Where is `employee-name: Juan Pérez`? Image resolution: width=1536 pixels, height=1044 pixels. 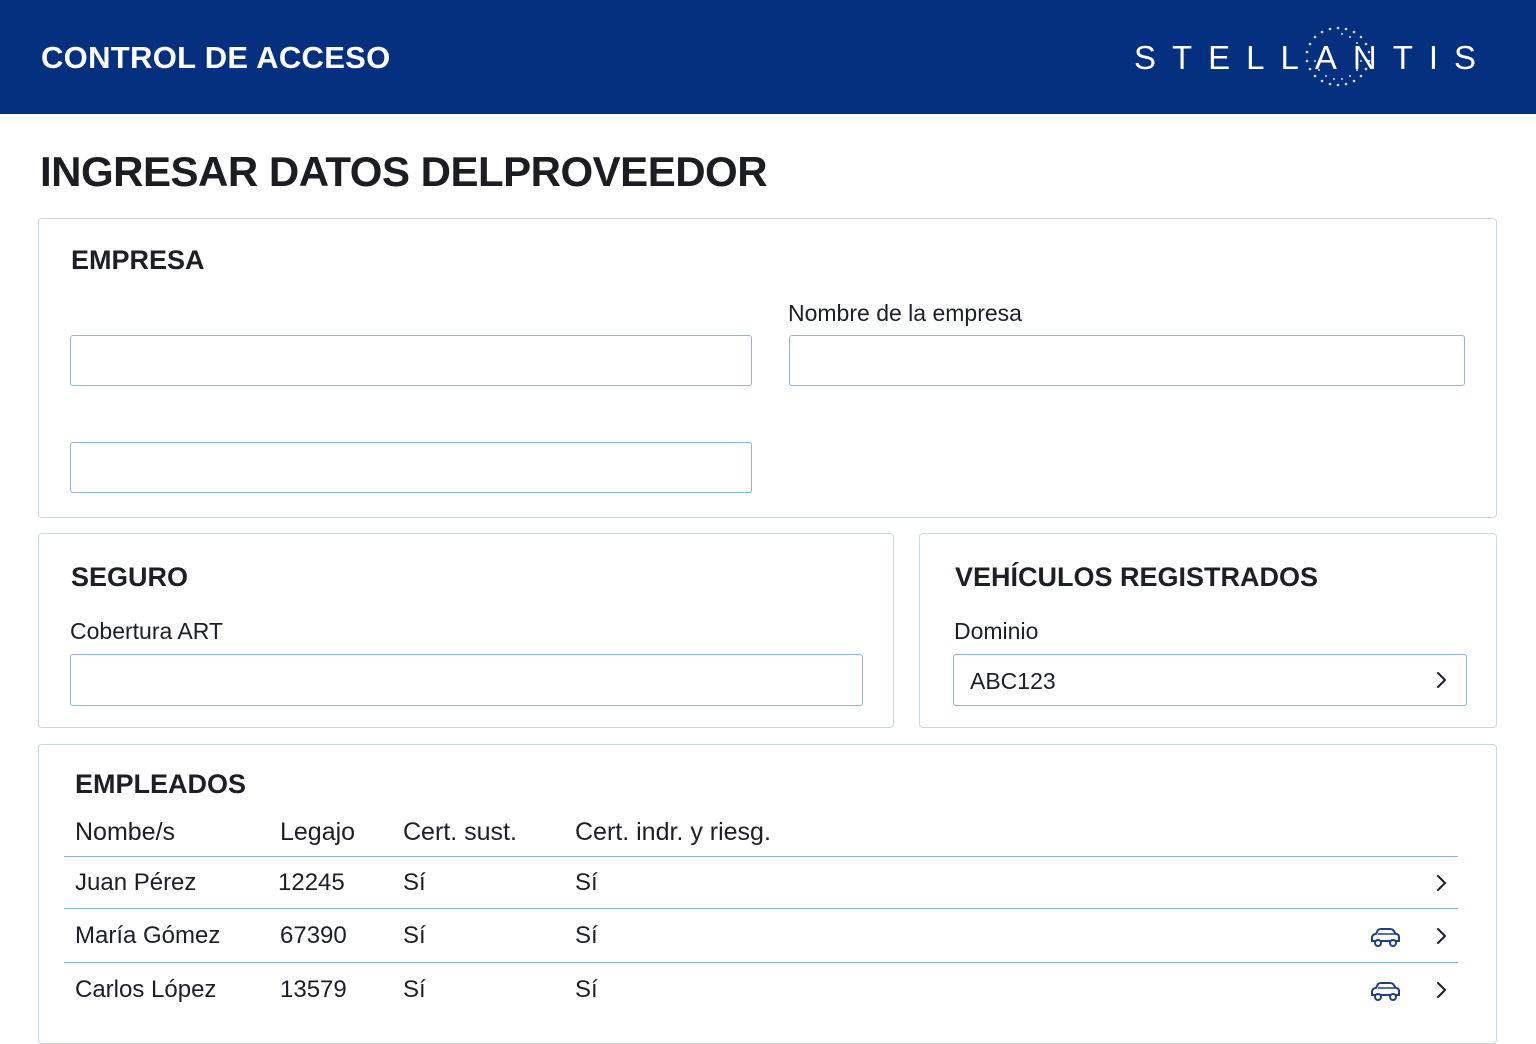
employee-name: Juan Pérez is located at coordinates (136, 882).